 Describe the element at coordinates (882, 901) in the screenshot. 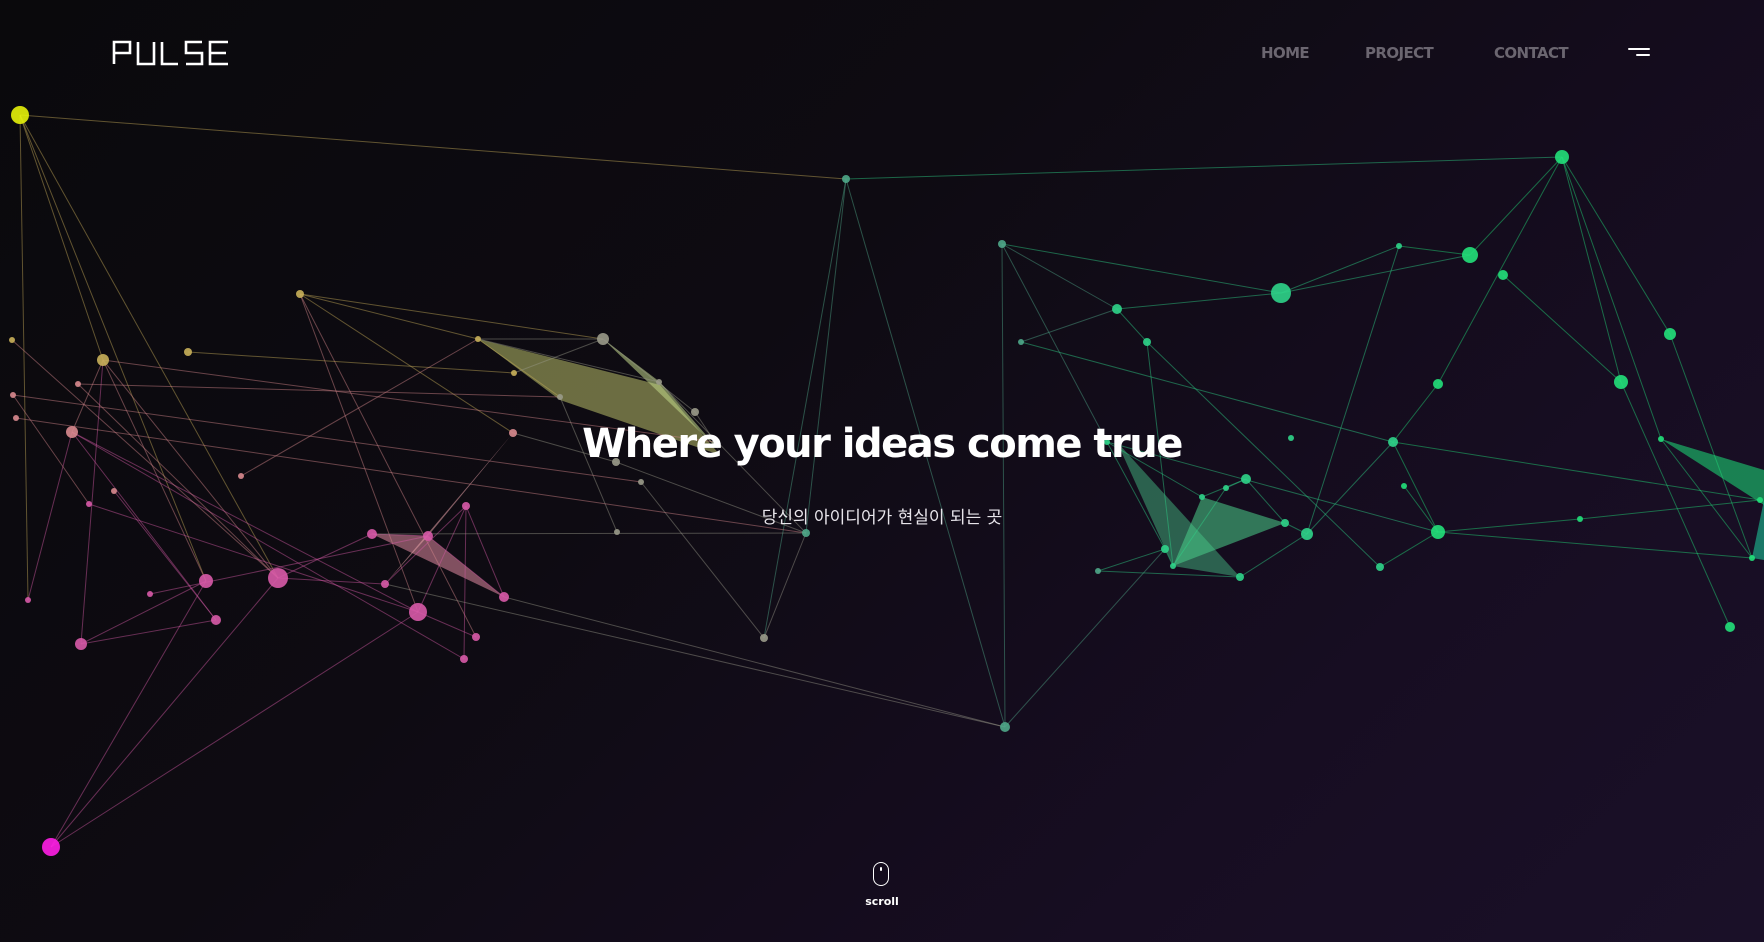

I see `scroll-label: scroll` at that location.